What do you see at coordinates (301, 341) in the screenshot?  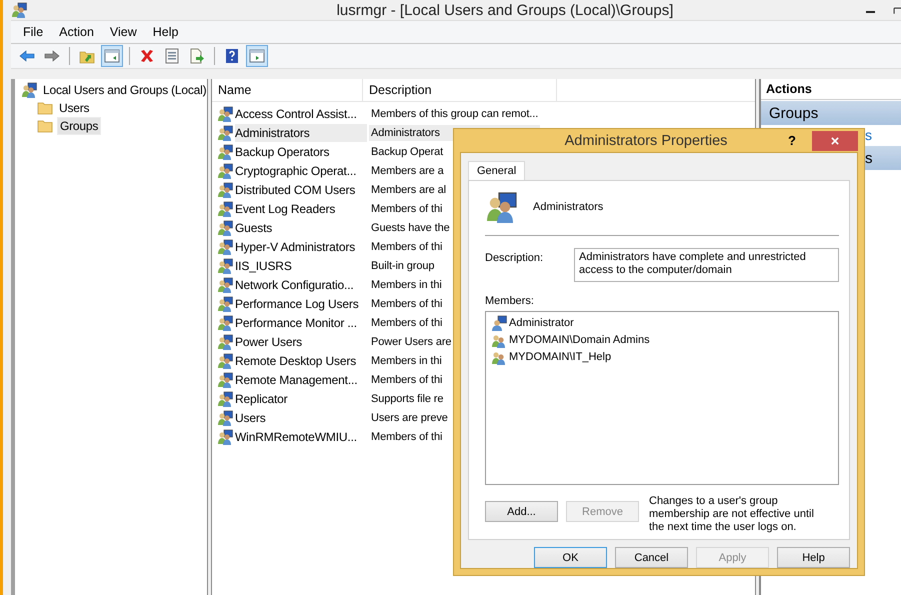 I see `list-item: Power Users` at bounding box center [301, 341].